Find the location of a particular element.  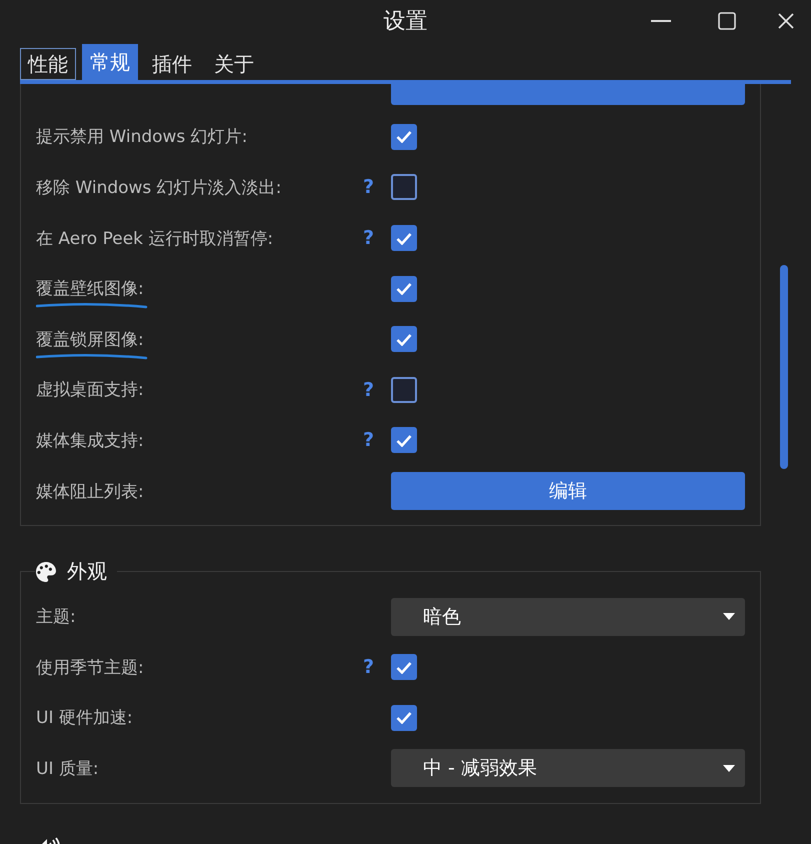

setting-label: 主题: is located at coordinates (56, 617).